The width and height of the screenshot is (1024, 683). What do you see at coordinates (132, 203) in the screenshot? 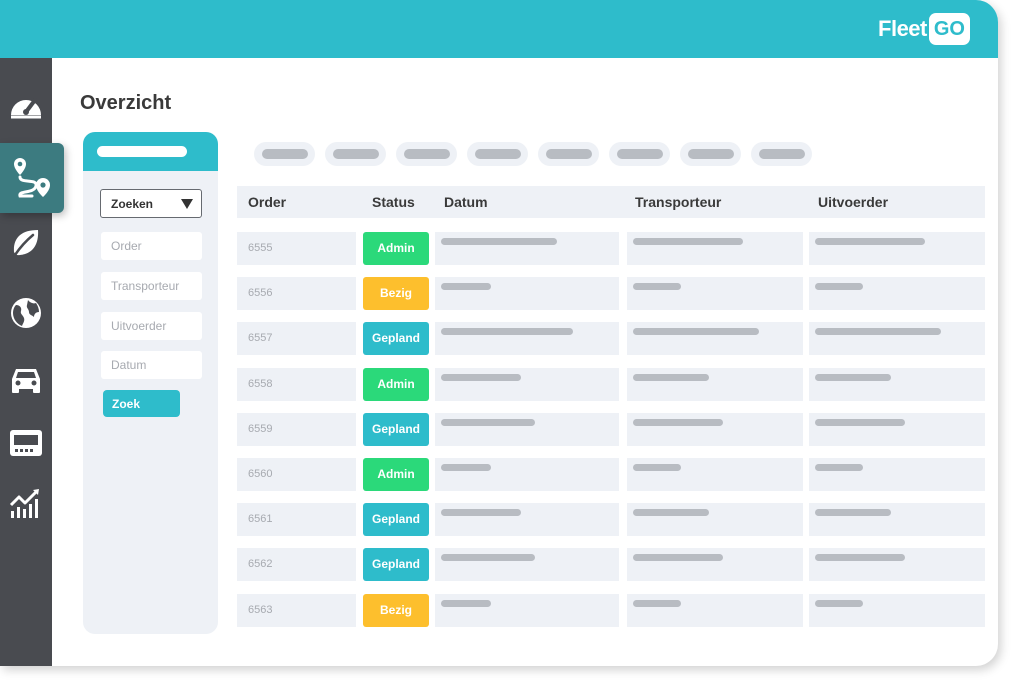
I see `search-type-value: Zoeken` at bounding box center [132, 203].